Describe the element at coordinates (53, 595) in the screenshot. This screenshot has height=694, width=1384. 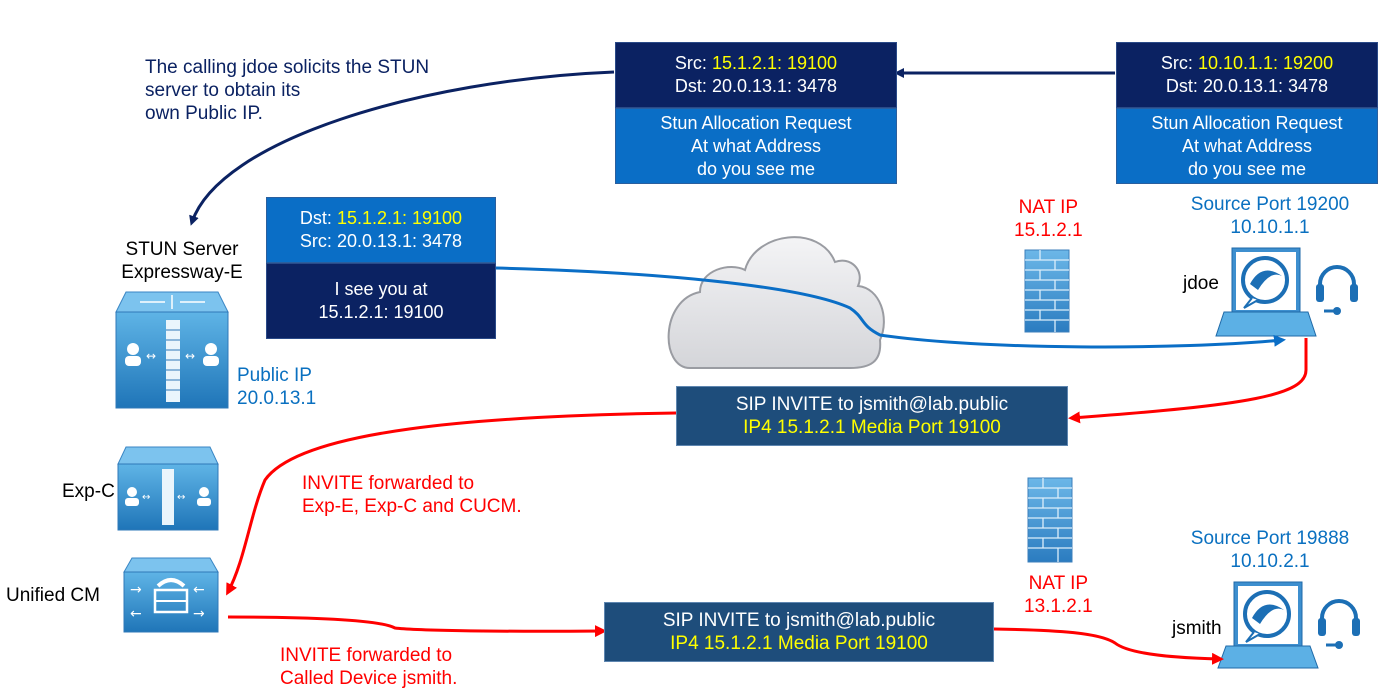
I see `unified-cm-label: Unified CM` at that location.